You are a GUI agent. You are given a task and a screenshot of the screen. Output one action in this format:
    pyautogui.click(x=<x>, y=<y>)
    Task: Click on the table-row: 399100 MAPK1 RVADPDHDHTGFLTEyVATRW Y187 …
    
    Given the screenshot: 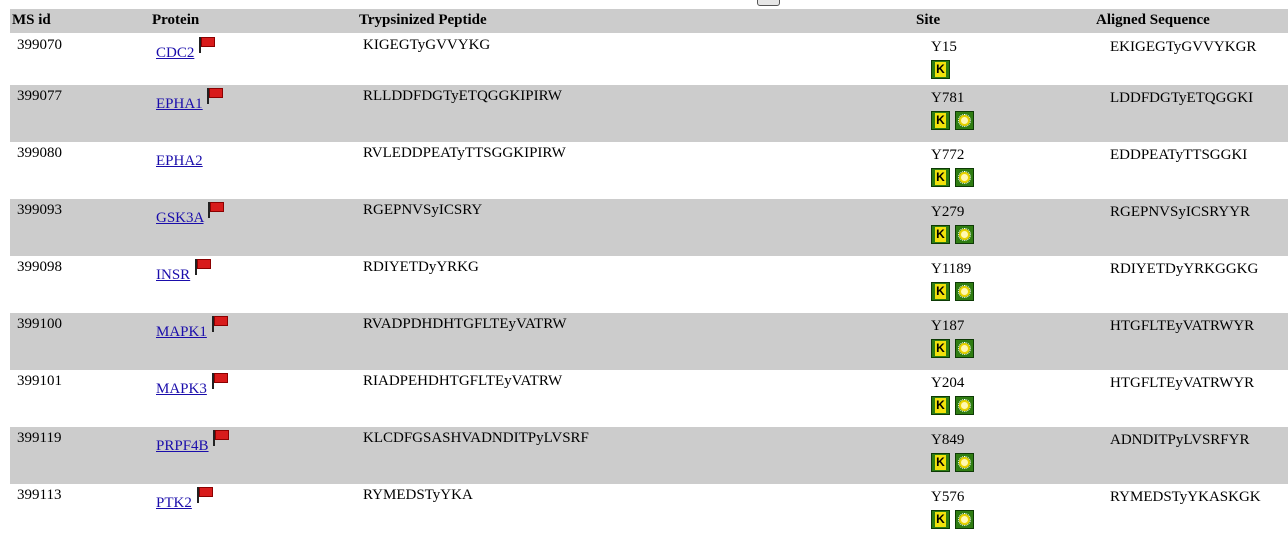 What is the action you would take?
    pyautogui.click(x=649, y=341)
    